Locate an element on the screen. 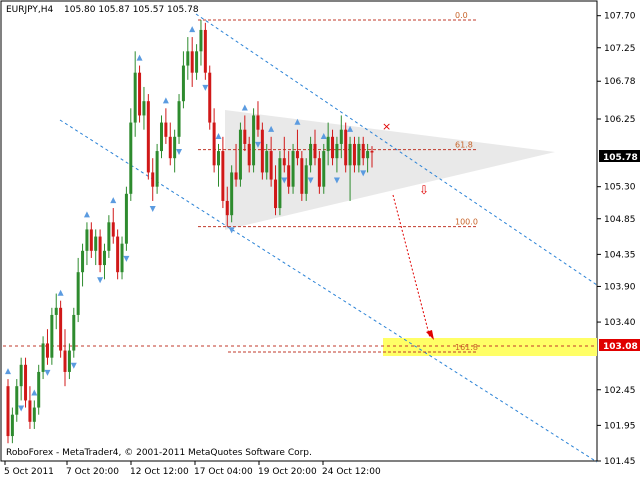 The height and width of the screenshot is (480, 640). x-tick-label: 17 Oct 04:00 is located at coordinates (223, 472).